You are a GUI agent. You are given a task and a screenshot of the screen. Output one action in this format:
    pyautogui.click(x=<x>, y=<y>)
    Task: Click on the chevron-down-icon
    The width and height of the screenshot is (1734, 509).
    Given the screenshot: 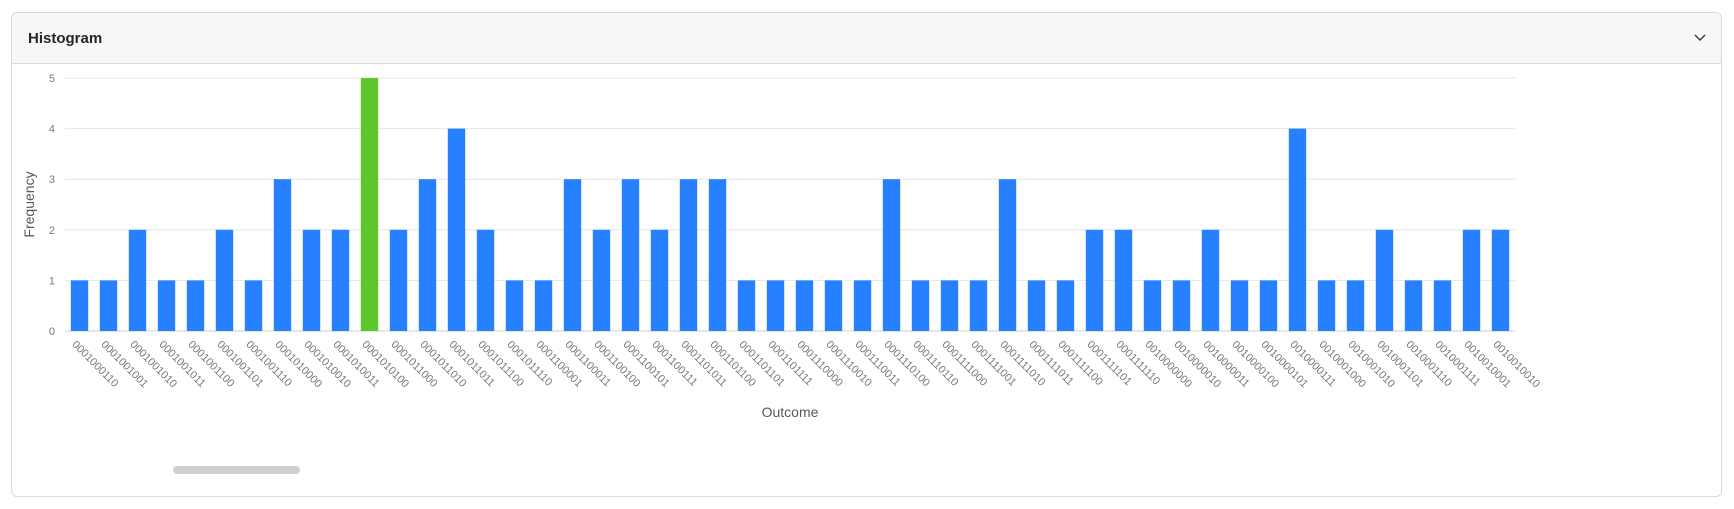 What is the action you would take?
    pyautogui.click(x=1700, y=38)
    